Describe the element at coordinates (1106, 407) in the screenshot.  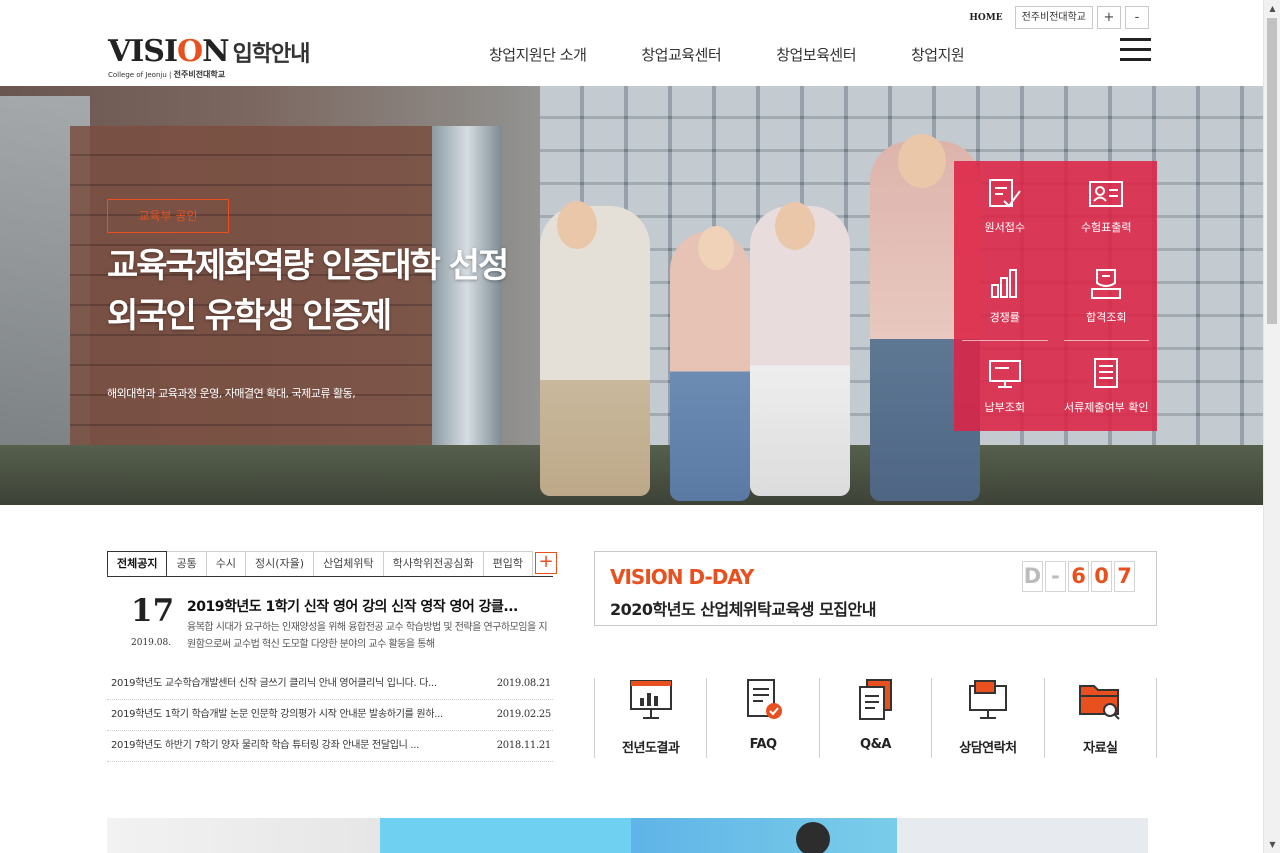
I see `quick-label: 서류제출여부 확인` at that location.